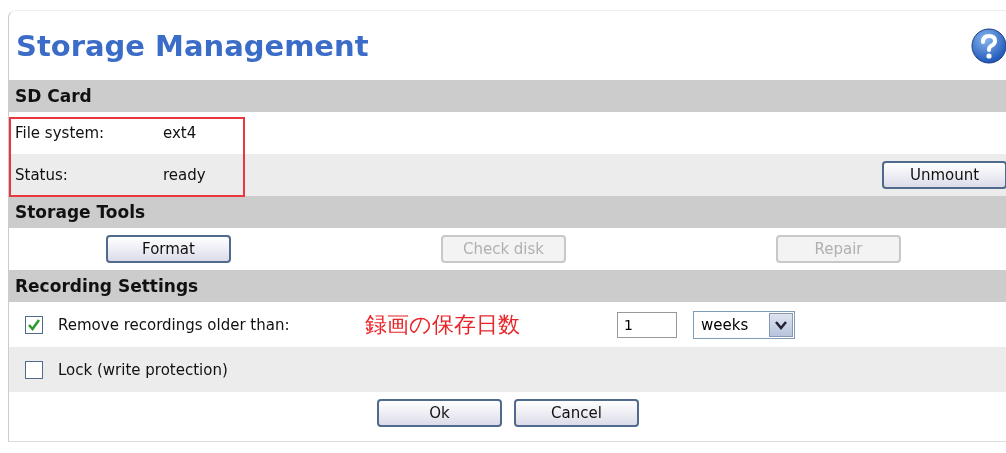 The width and height of the screenshot is (1006, 453). Describe the element at coordinates (507, 212) in the screenshot. I see `section-header: Storage Tools` at that location.